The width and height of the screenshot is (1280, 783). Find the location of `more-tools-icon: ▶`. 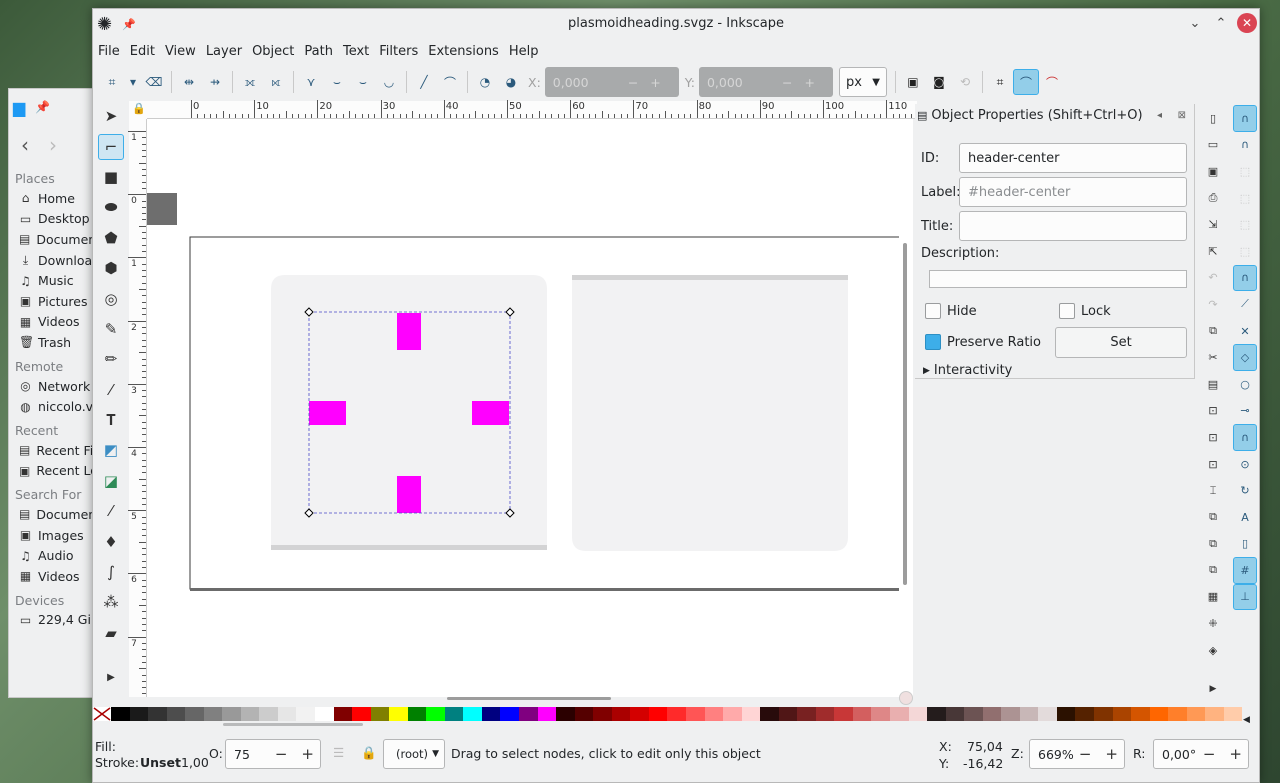

more-tools-icon: ▶ is located at coordinates (111, 677).